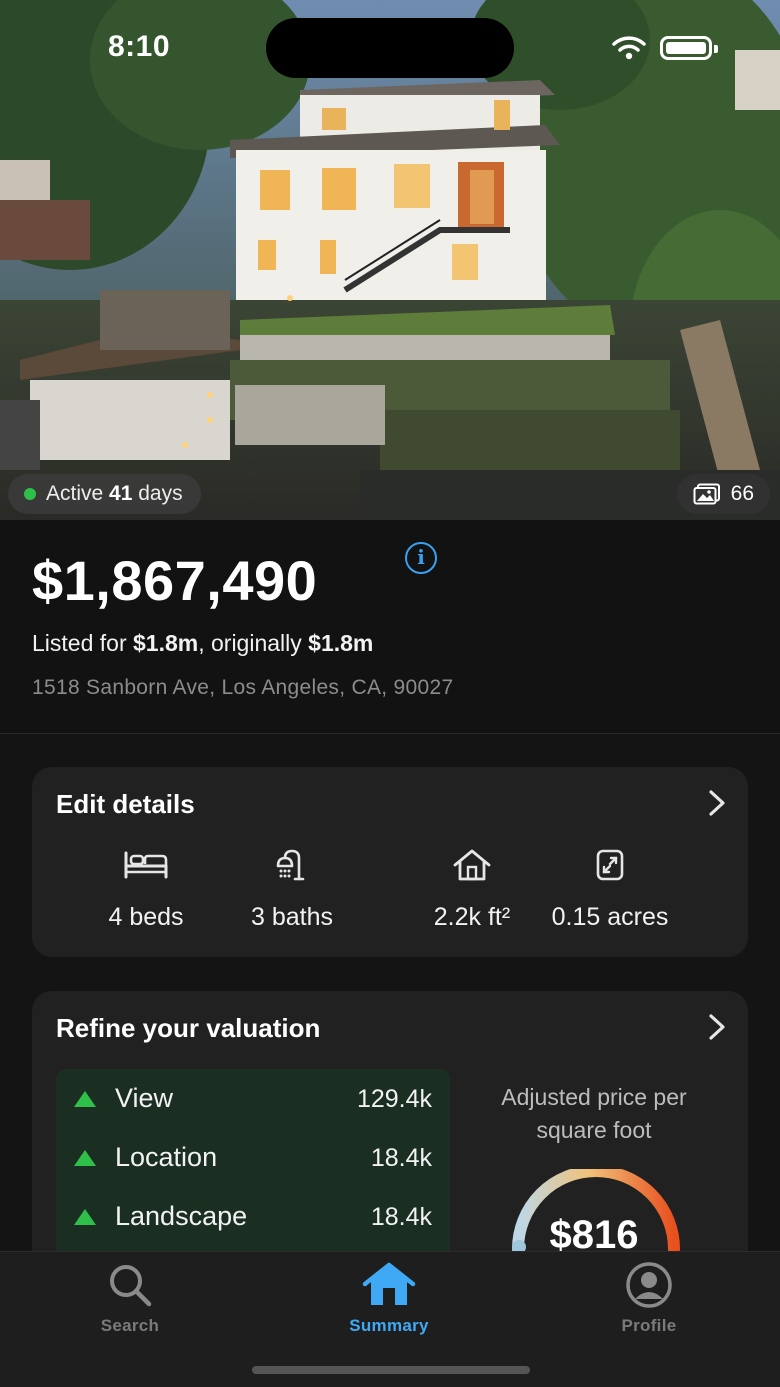  I want to click on adjustment-row: View 129.4k, so click(253, 1099).